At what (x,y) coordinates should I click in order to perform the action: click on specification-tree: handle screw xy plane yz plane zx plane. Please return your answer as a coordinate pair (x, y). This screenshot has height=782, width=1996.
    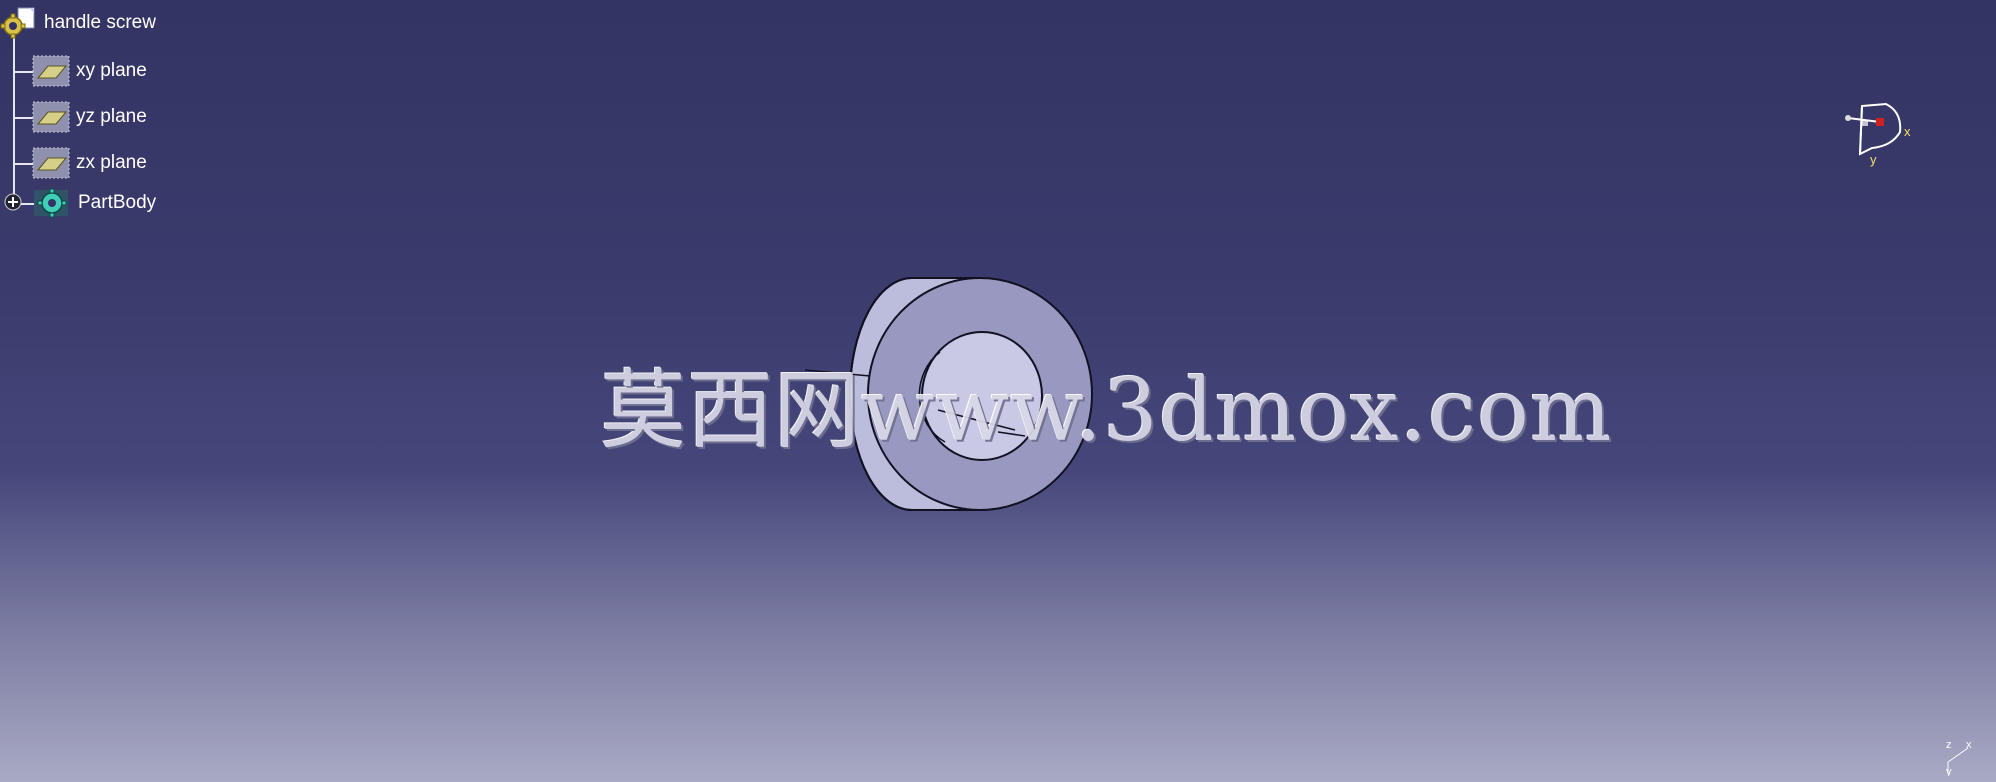
    Looking at the image, I should click on (100, 115).